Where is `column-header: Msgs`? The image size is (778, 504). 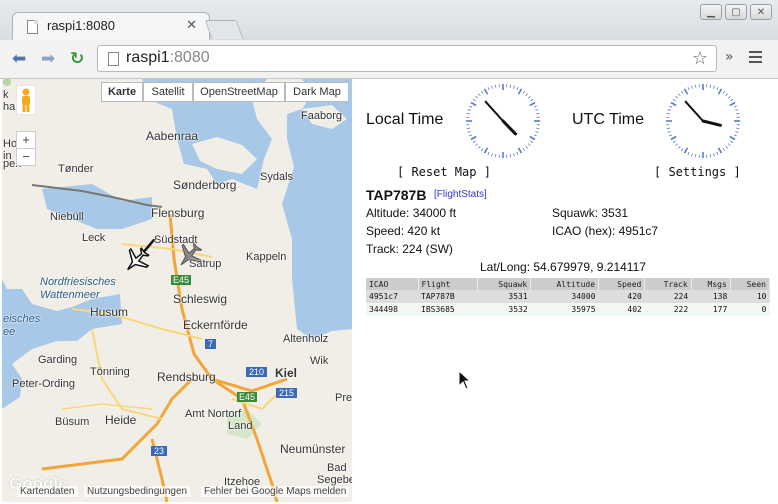 column-header: Msgs is located at coordinates (711, 284).